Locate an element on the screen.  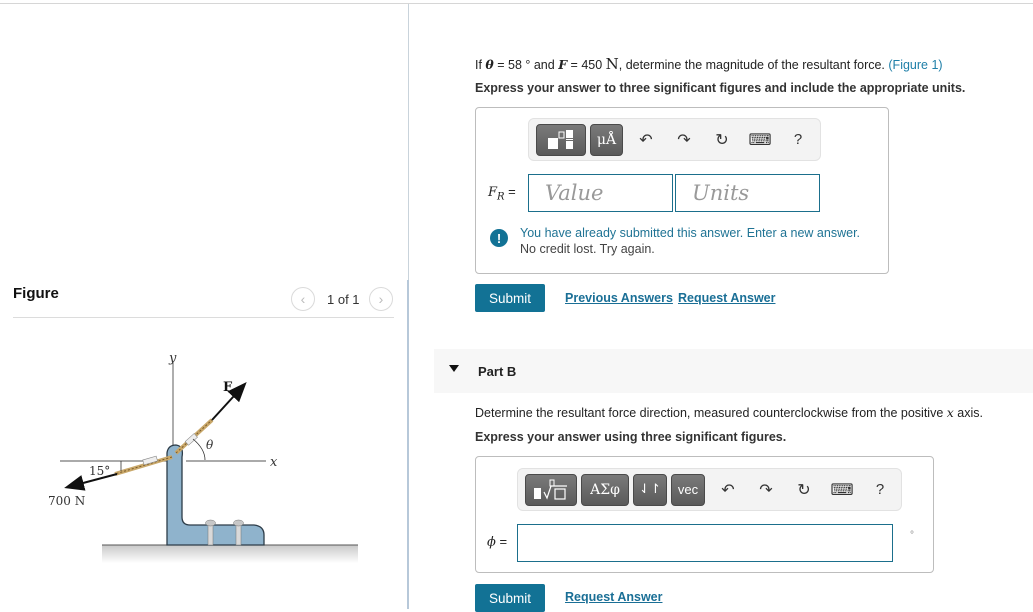
degree-unit: ° is located at coordinates (912, 535).